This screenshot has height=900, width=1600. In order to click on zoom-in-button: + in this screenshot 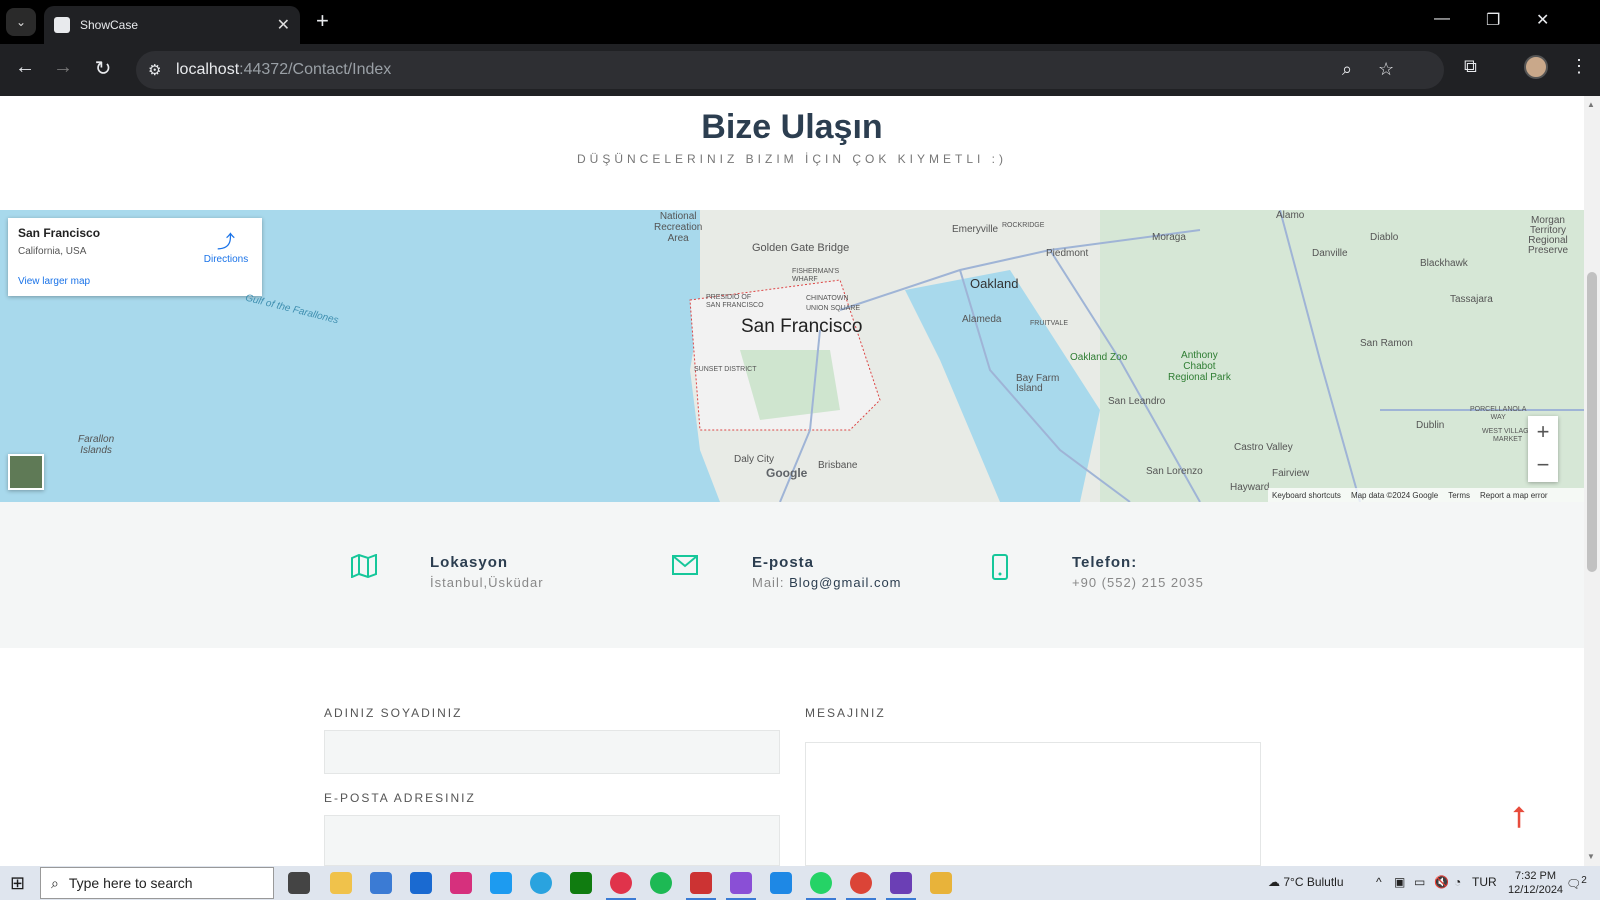, I will do `click(1543, 432)`.